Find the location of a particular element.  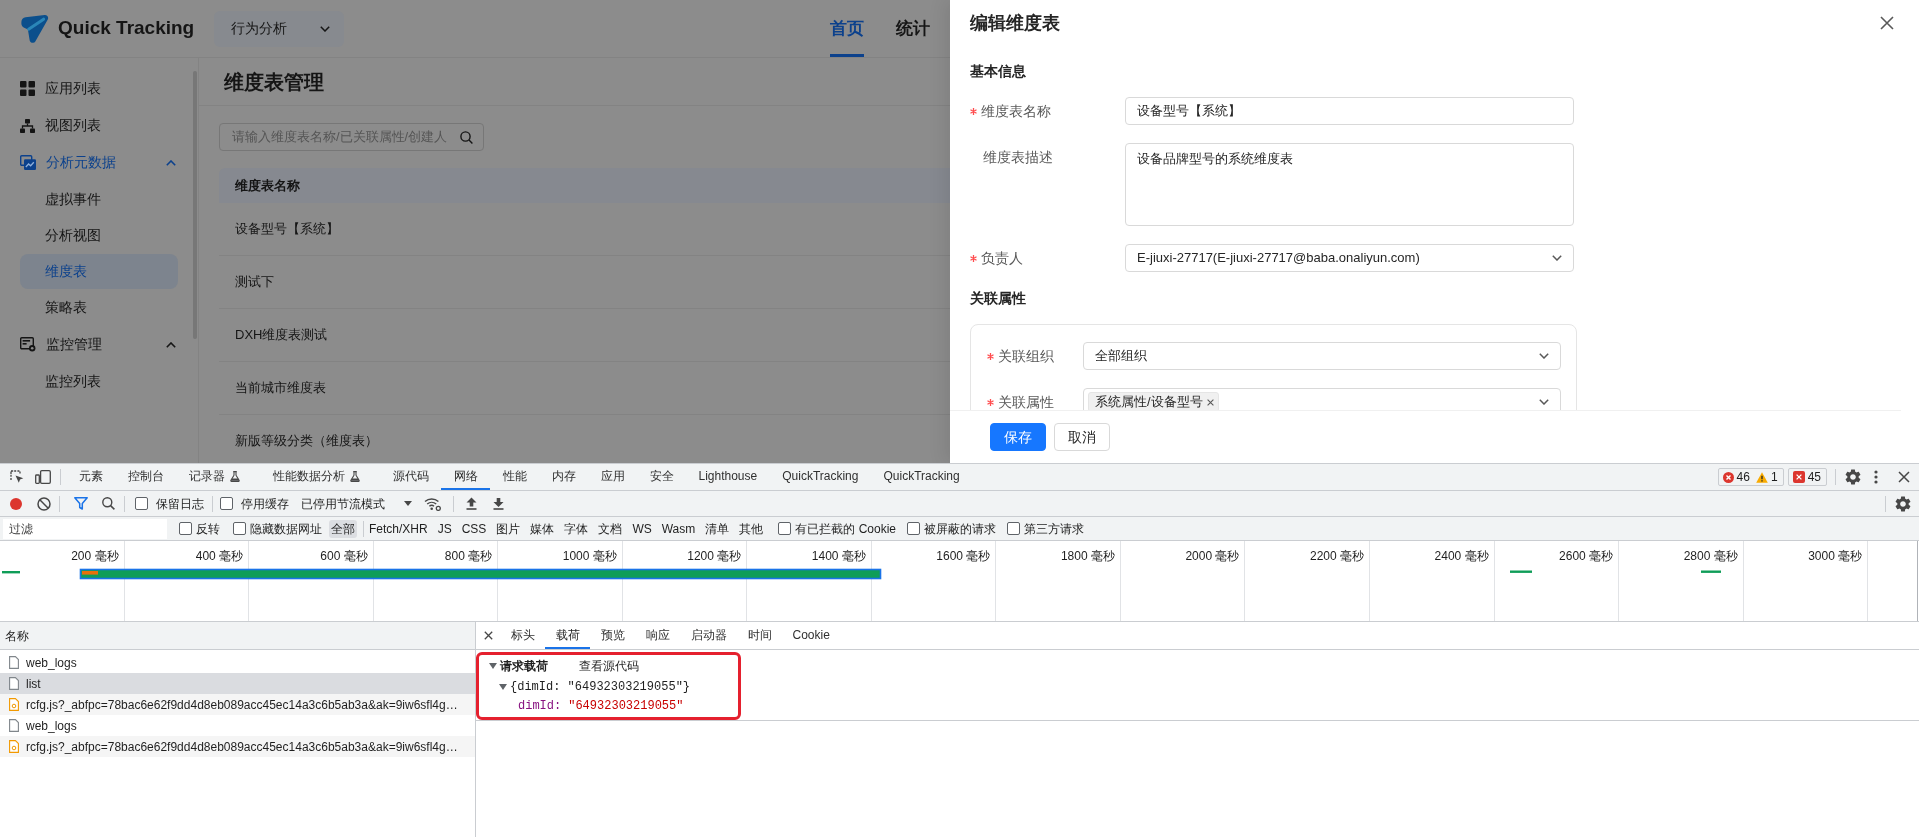

devtools-tab: 应用 is located at coordinates (612, 477).